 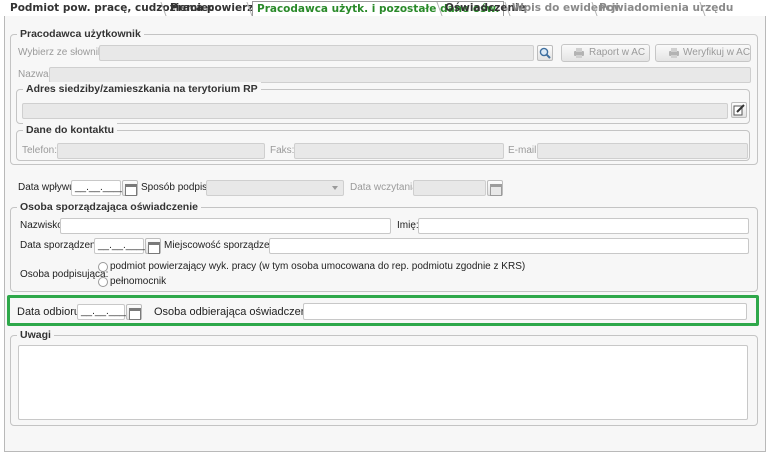 I want to click on signer-radio-proxy, so click(x=103, y=282).